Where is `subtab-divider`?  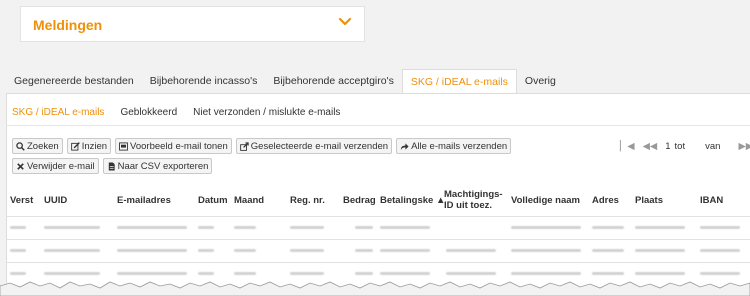 subtab-divider is located at coordinates (378, 125).